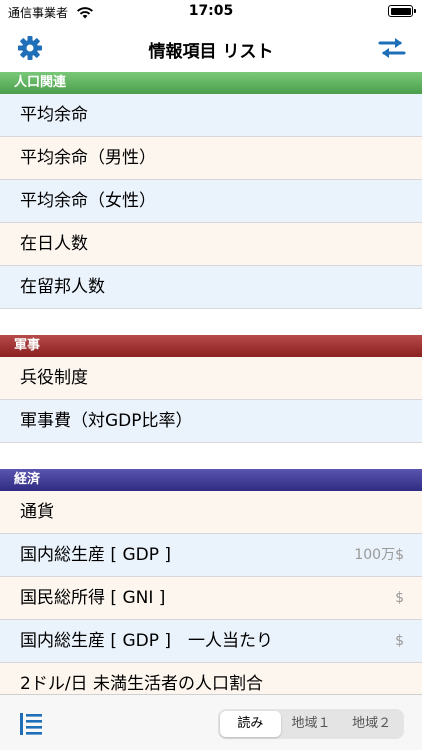 This screenshot has height=750, width=422. Describe the element at coordinates (146, 641) in the screenshot. I see `list-item-label: 国内総生産 [ GDP ] 一人当たり` at that location.